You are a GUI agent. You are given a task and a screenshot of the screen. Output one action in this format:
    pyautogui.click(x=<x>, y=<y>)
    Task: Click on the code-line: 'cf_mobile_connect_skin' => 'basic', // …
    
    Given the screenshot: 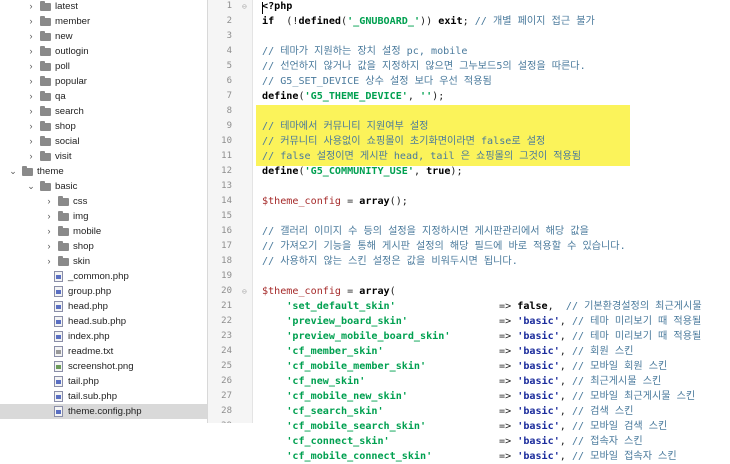 What is the action you would take?
    pyautogui.click(x=469, y=456)
    